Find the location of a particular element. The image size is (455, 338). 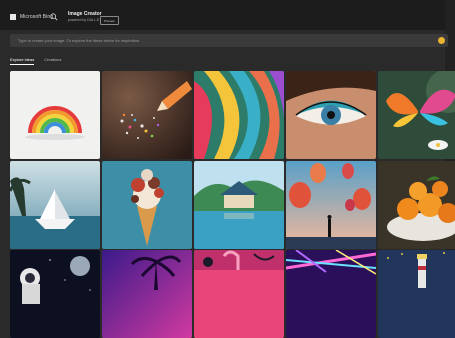

gallery-image-astronaut is located at coordinates (55, 294).